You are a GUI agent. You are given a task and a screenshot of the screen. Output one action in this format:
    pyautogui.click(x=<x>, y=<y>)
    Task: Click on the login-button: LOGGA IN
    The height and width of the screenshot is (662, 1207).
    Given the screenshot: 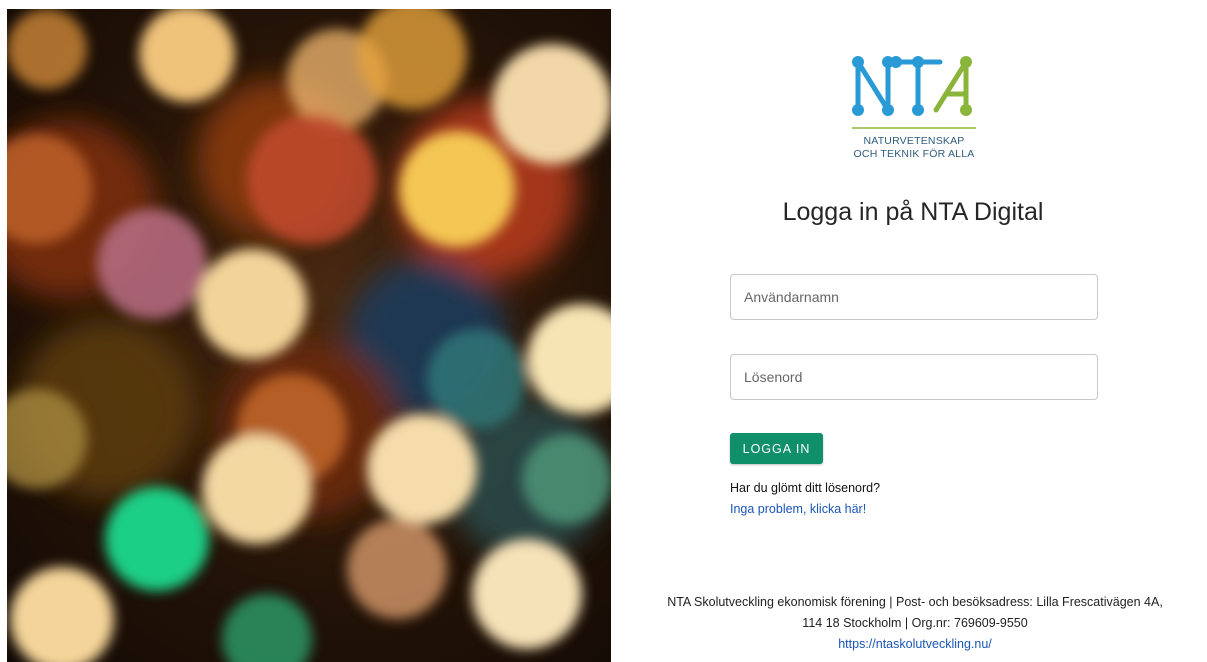 What is the action you would take?
    pyautogui.click(x=776, y=448)
    